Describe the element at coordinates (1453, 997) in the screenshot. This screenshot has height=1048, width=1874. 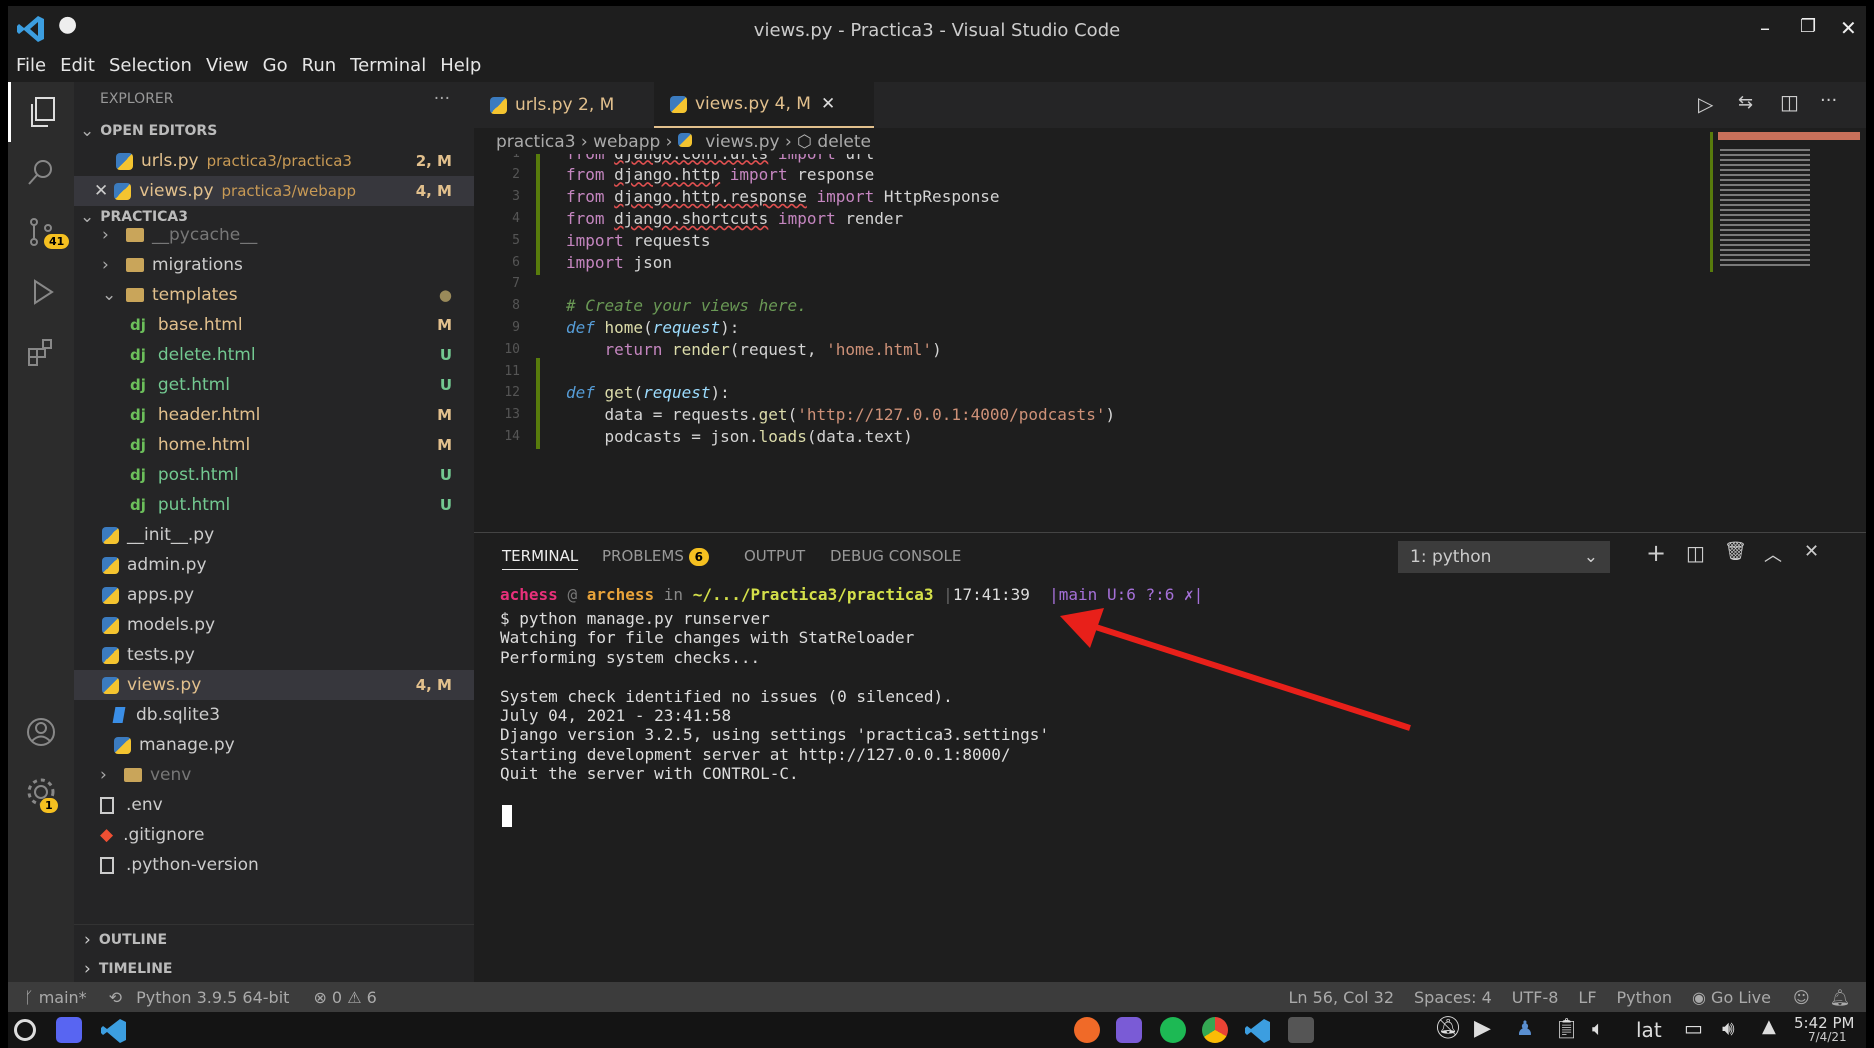
I see `indentation: Spaces: 4` at that location.